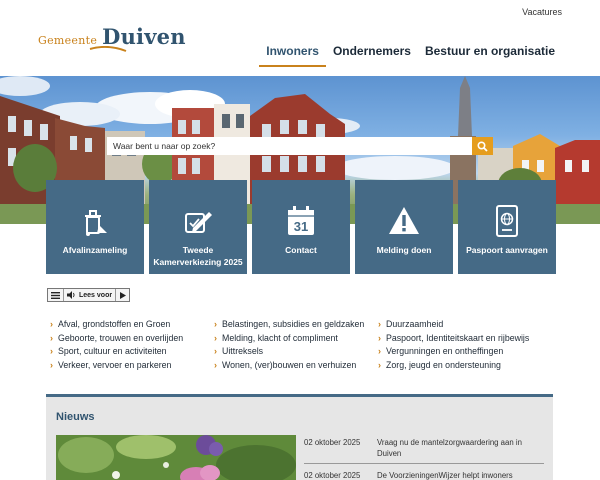 This screenshot has height=480, width=600. I want to click on readspeaker-listen-button: Lees voor, so click(90, 295).